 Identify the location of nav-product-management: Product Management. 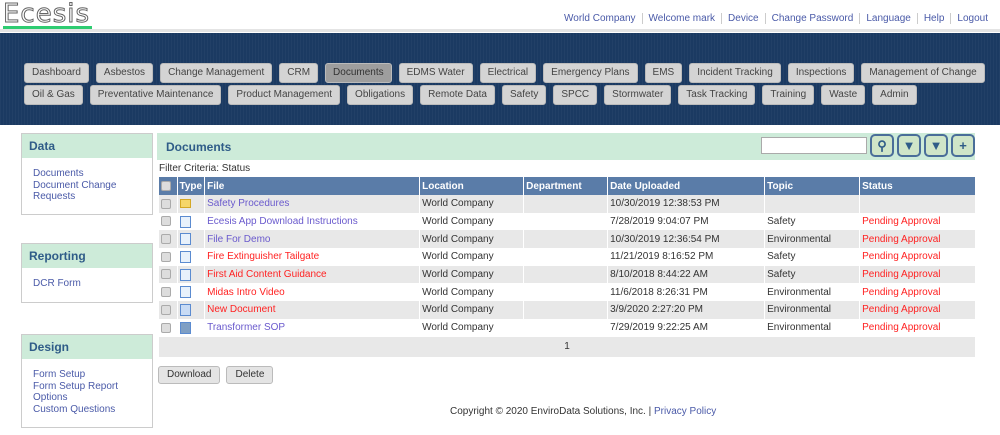
(284, 95).